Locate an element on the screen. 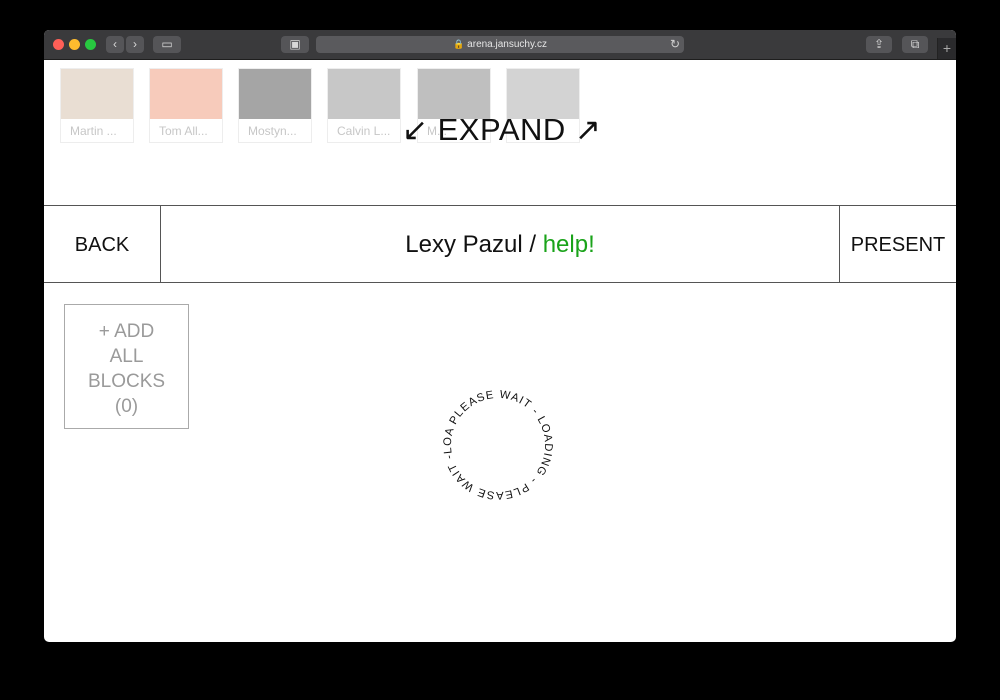  channel-name: help! is located at coordinates (569, 244).